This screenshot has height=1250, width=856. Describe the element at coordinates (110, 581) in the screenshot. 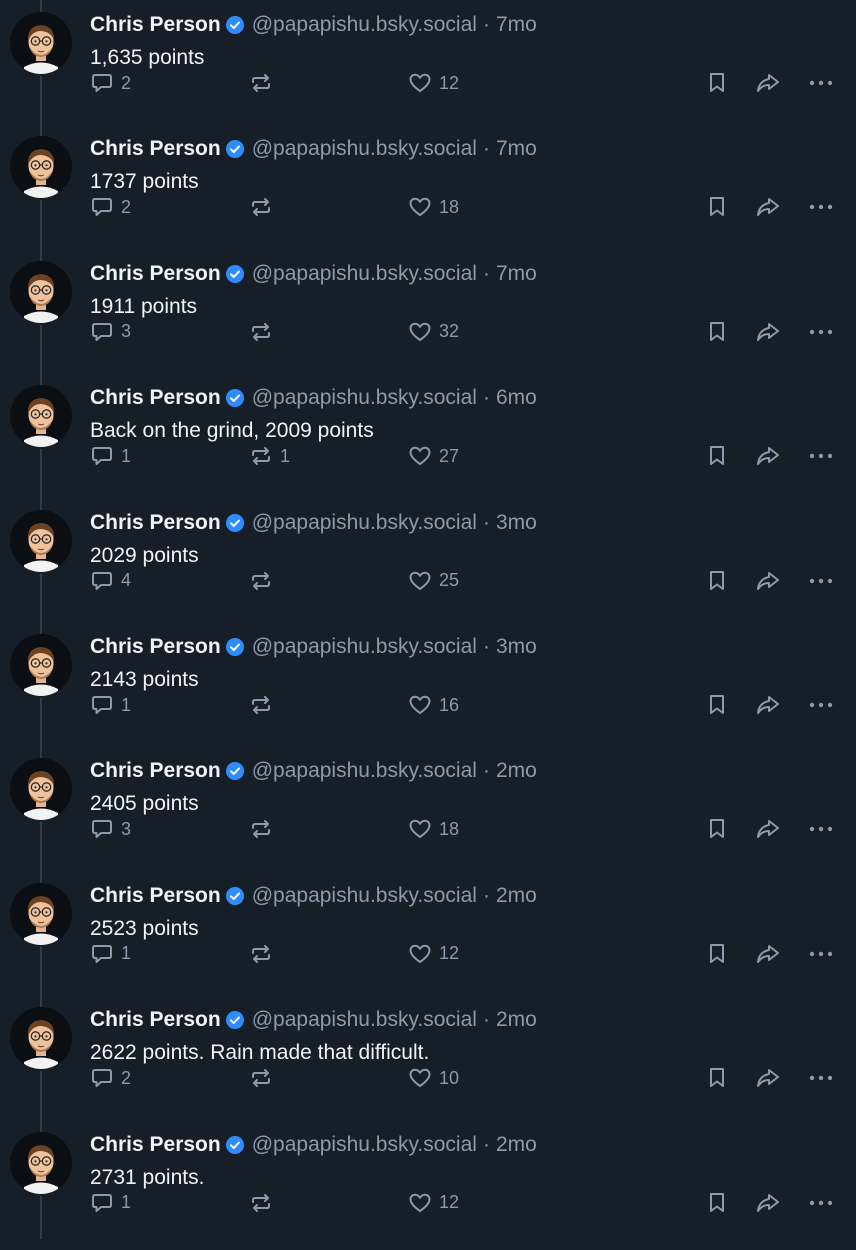

I see `reply-button: 4` at that location.